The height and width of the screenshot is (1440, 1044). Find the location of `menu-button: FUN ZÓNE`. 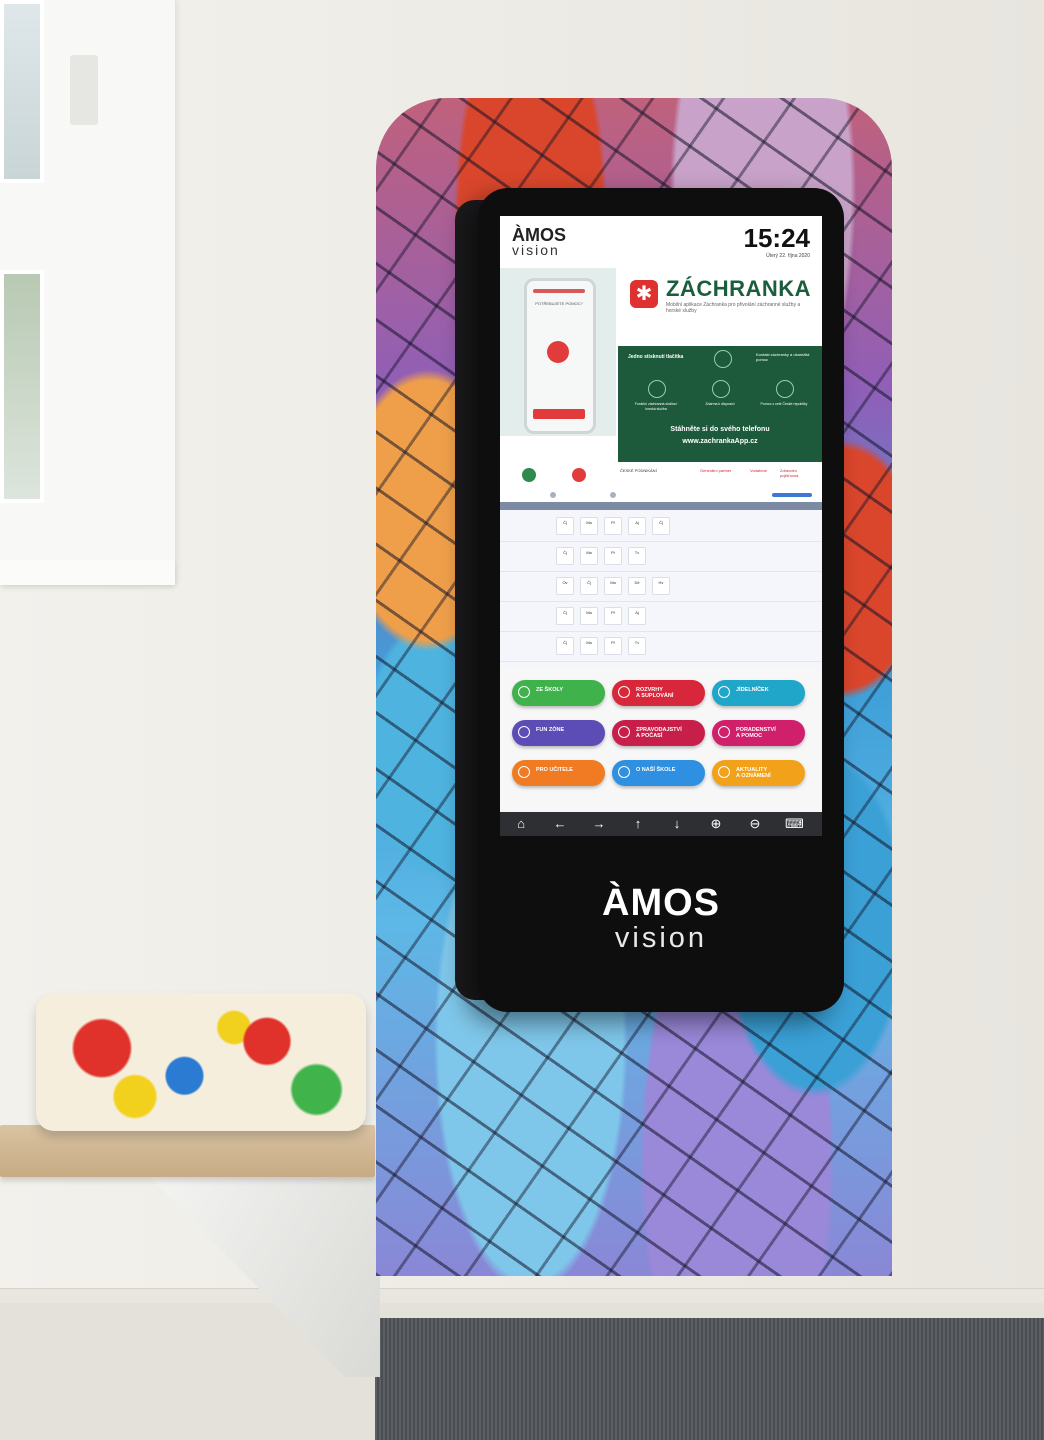

menu-button: FUN ZÓNE is located at coordinates (558, 733).